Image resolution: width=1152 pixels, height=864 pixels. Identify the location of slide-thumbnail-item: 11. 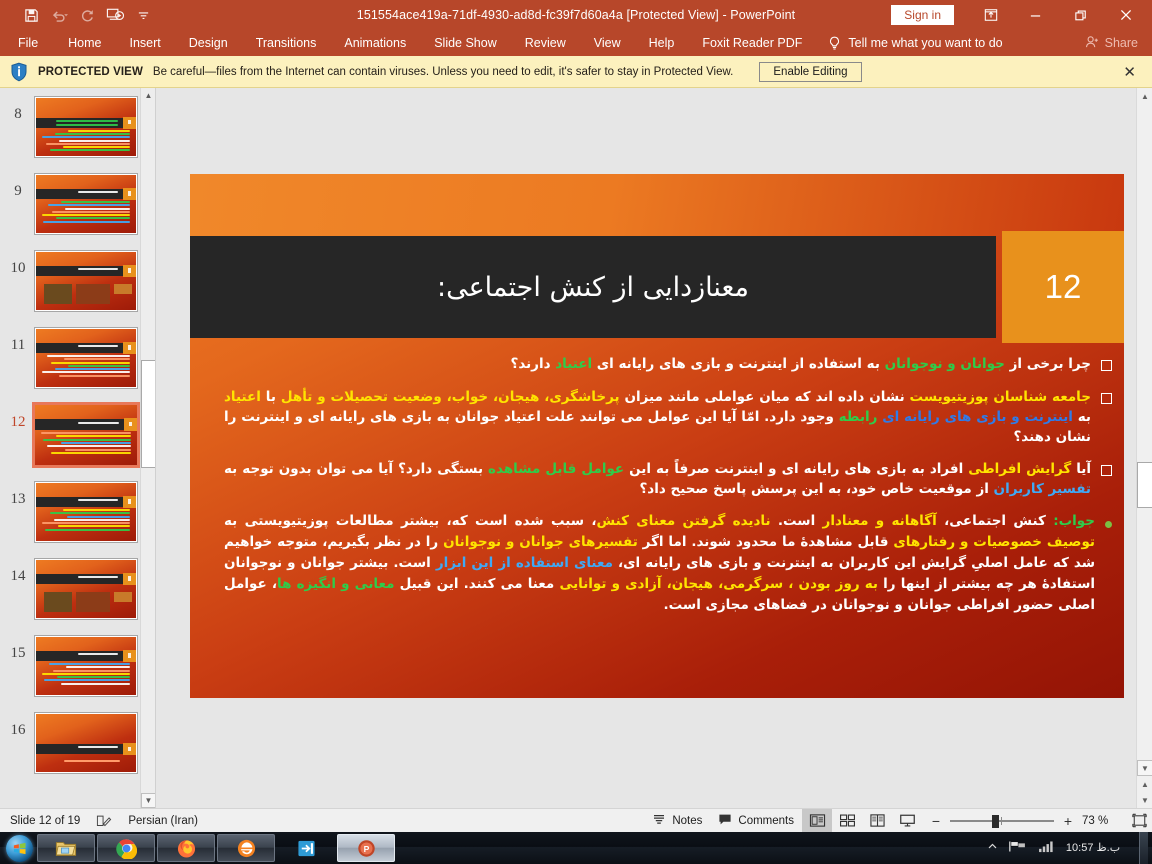
(77, 365).